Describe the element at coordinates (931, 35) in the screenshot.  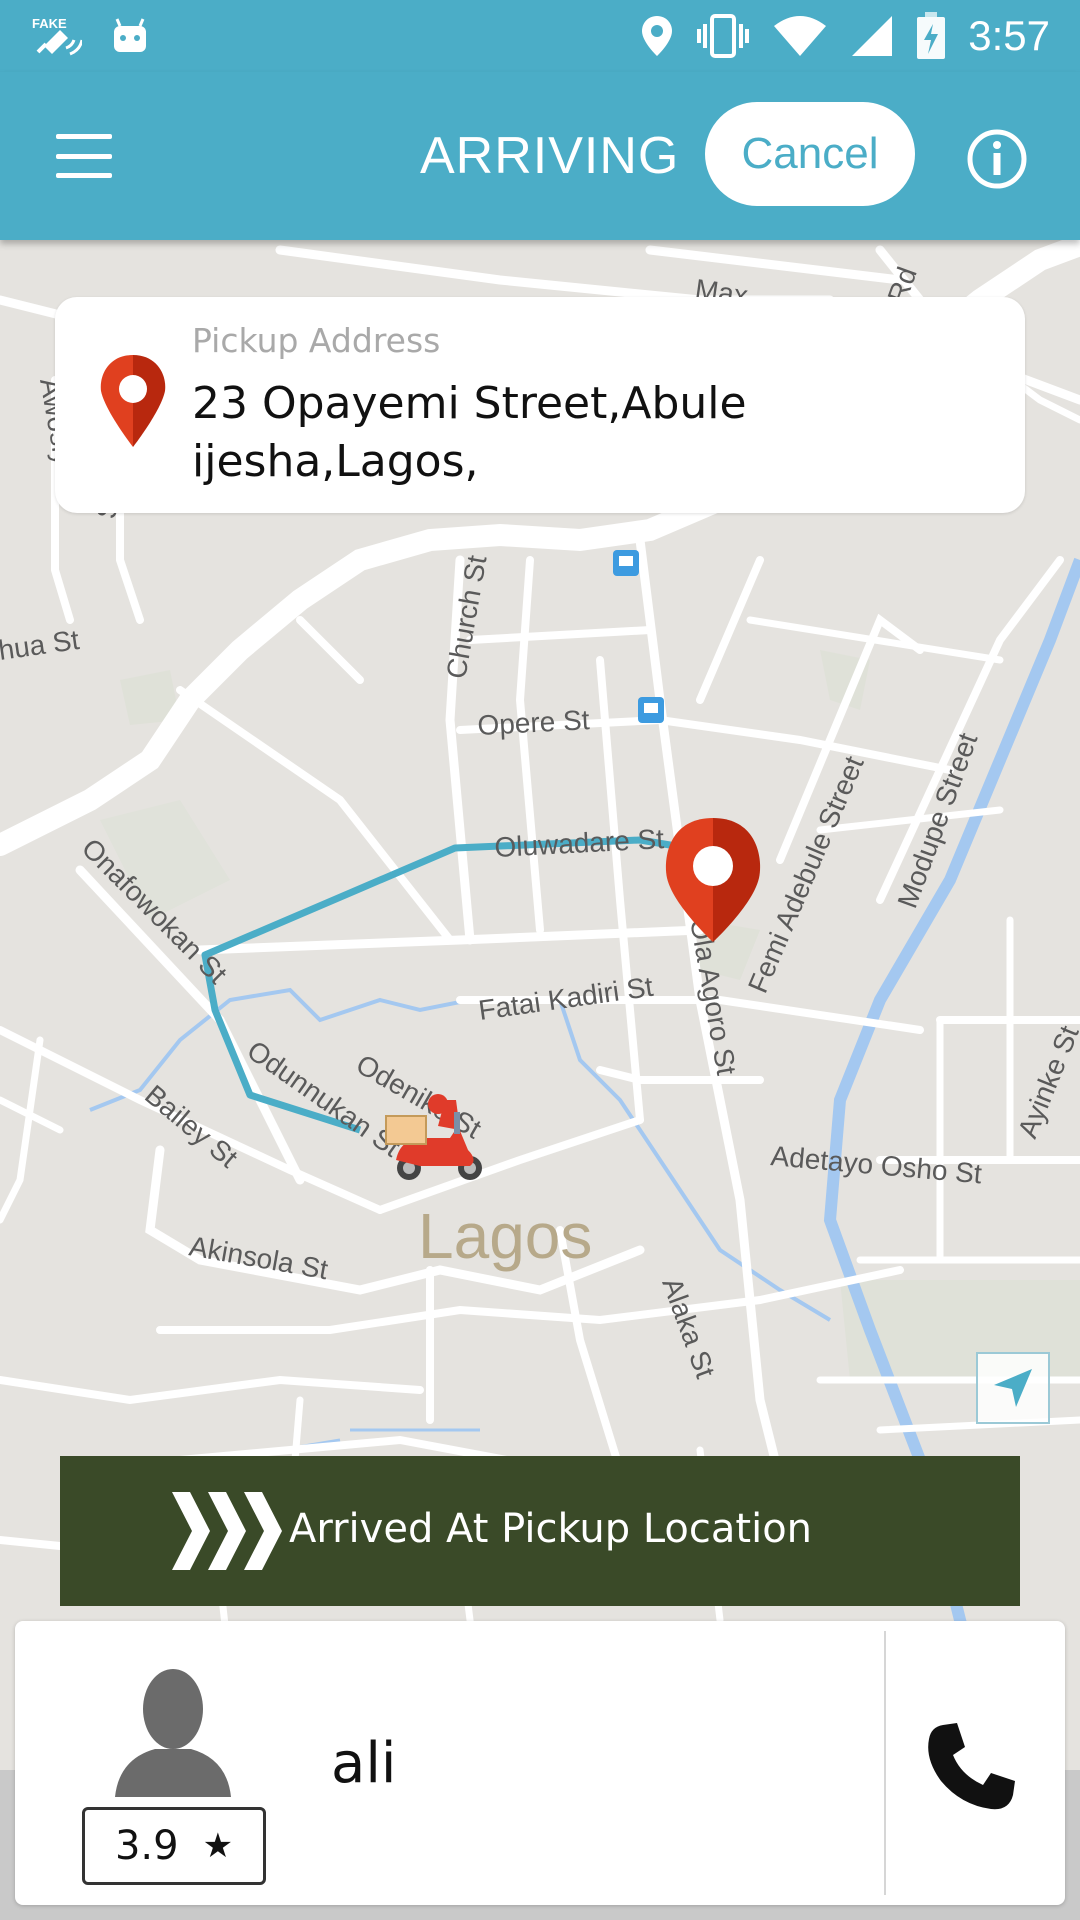
I see `battery-charging-icon` at that location.